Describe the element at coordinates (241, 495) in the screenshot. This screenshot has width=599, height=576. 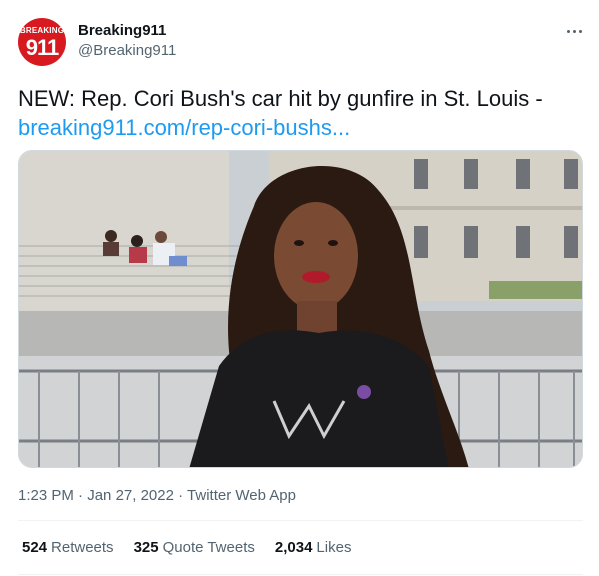
I see `tweet-source: Twitter Web App` at that location.